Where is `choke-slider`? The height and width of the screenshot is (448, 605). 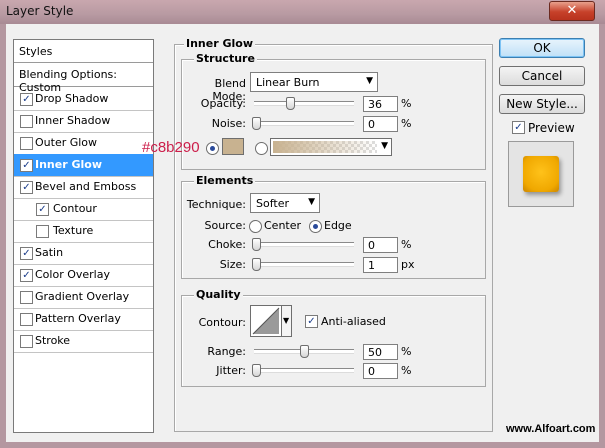 choke-slider is located at coordinates (304, 244).